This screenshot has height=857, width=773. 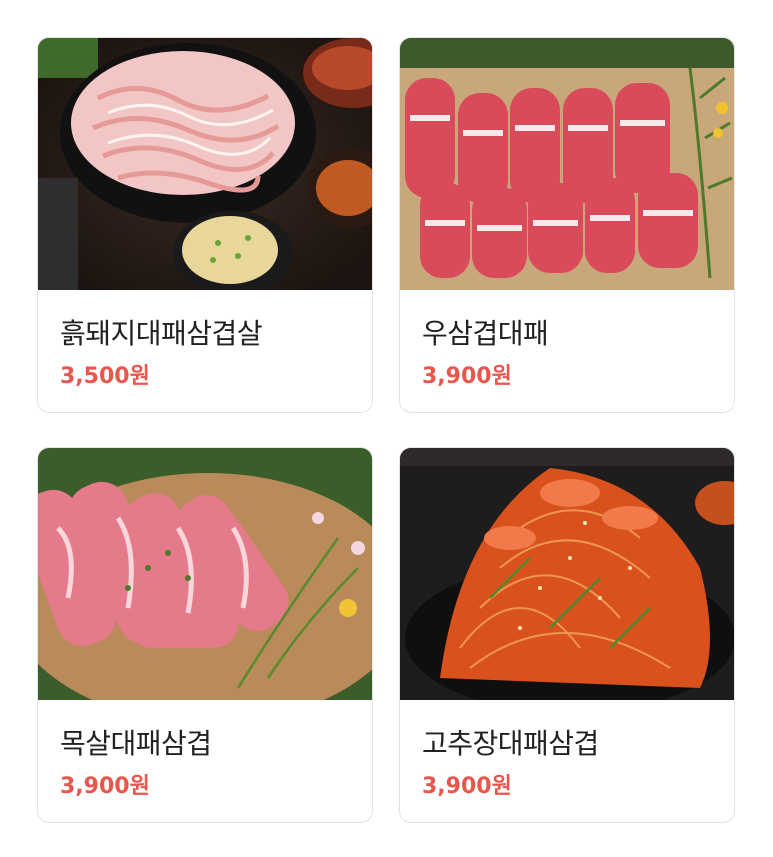 I want to click on beef-brisket-rolls-image, so click(x=567, y=164).